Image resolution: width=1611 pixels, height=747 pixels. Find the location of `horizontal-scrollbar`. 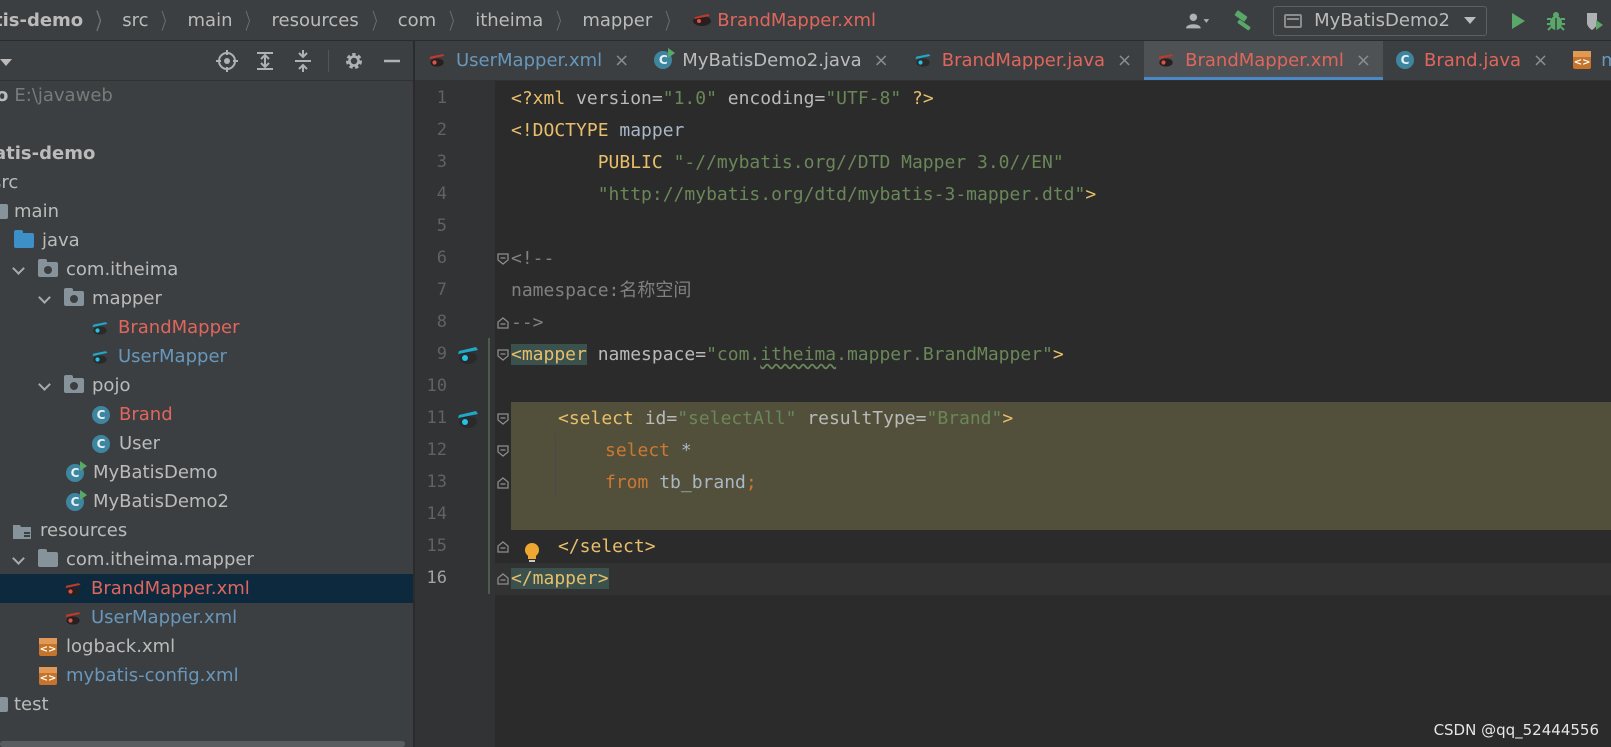

horizontal-scrollbar is located at coordinates (206, 744).